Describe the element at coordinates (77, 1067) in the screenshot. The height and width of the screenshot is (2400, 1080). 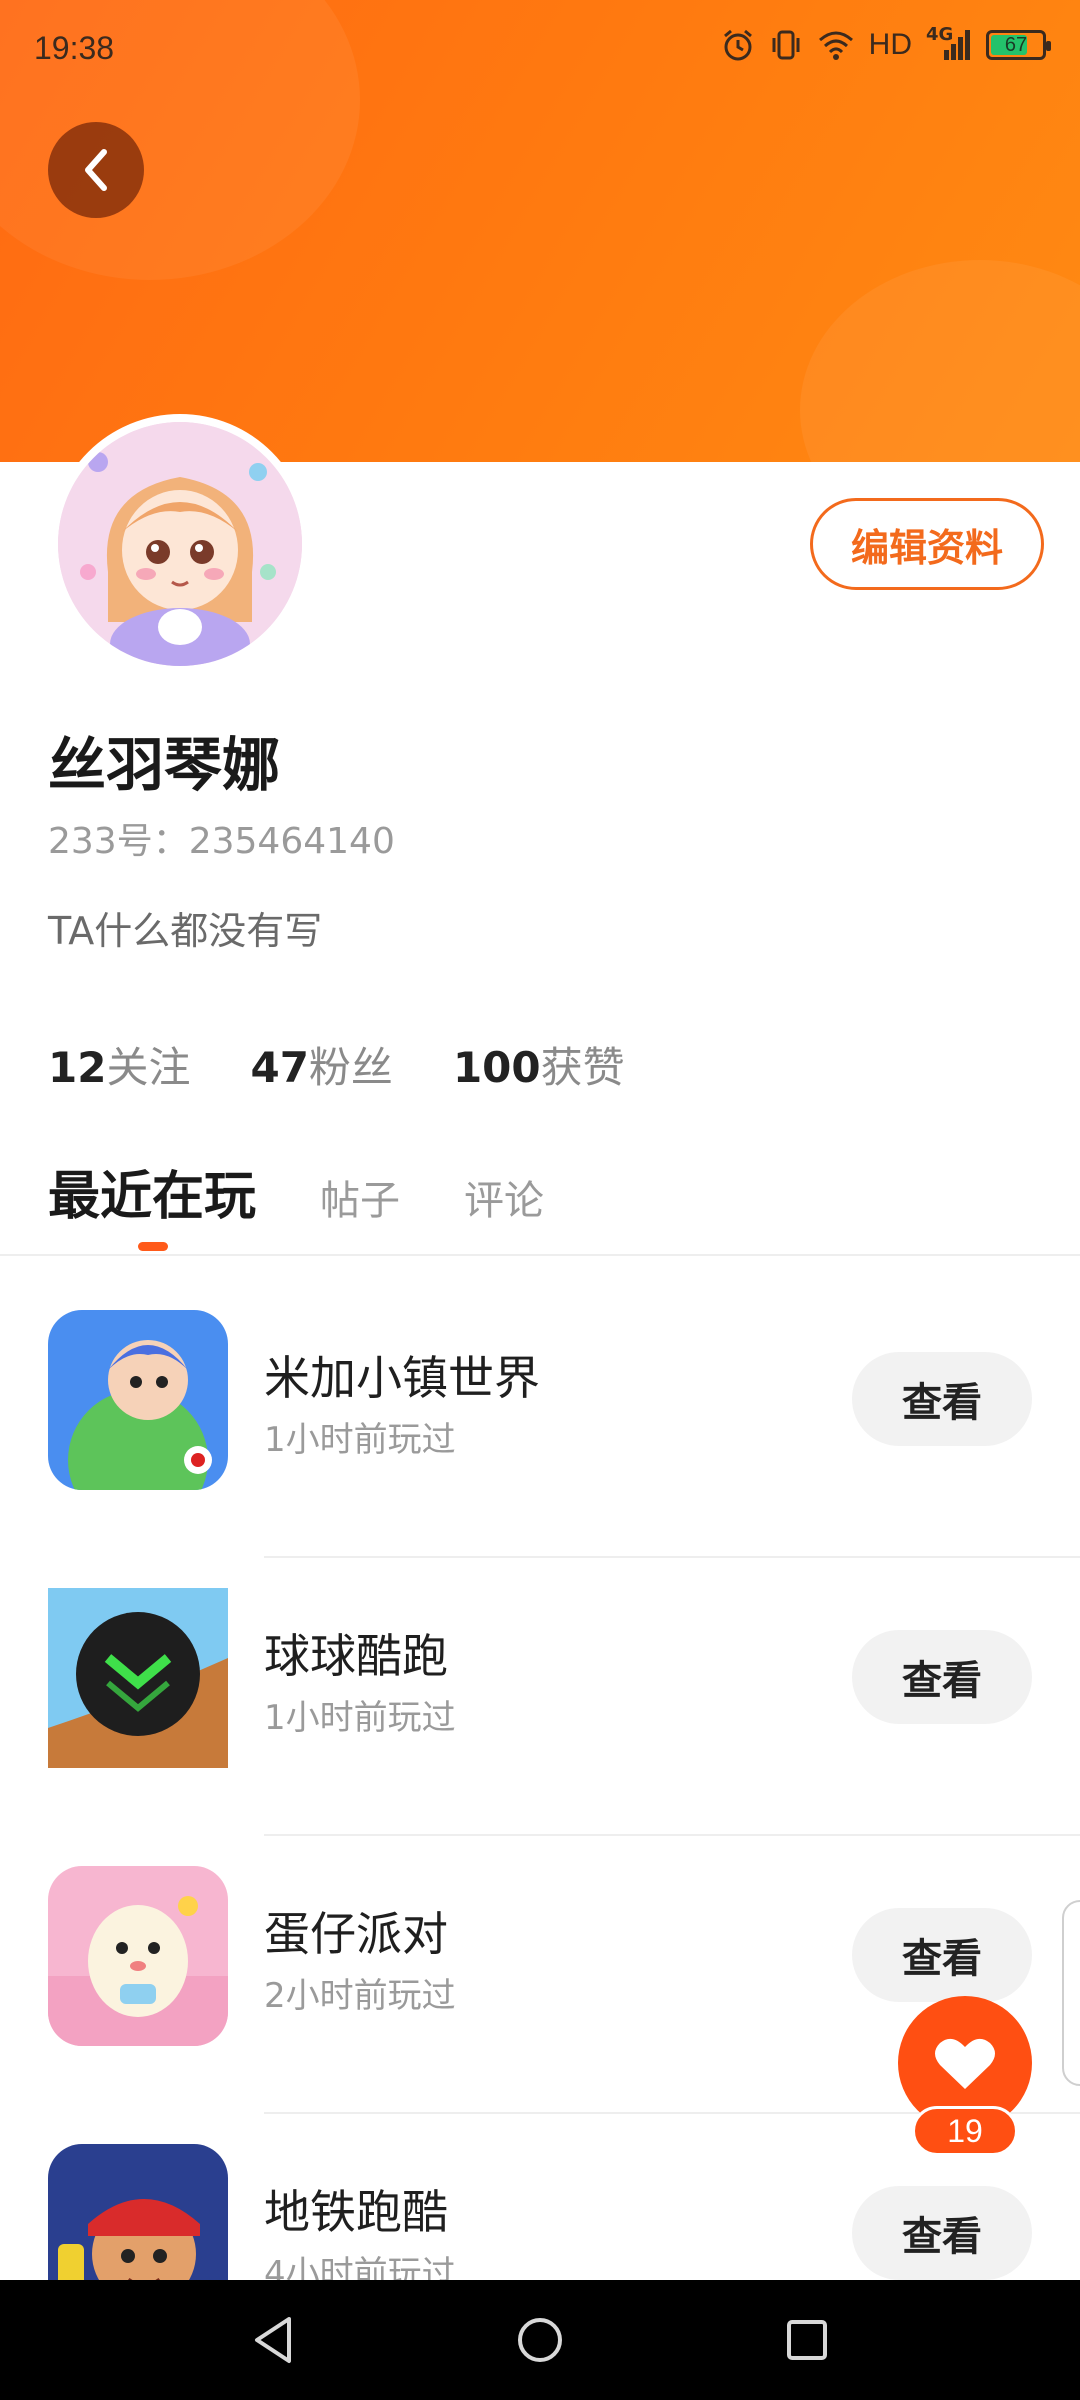
I see `stat-count: 12` at that location.